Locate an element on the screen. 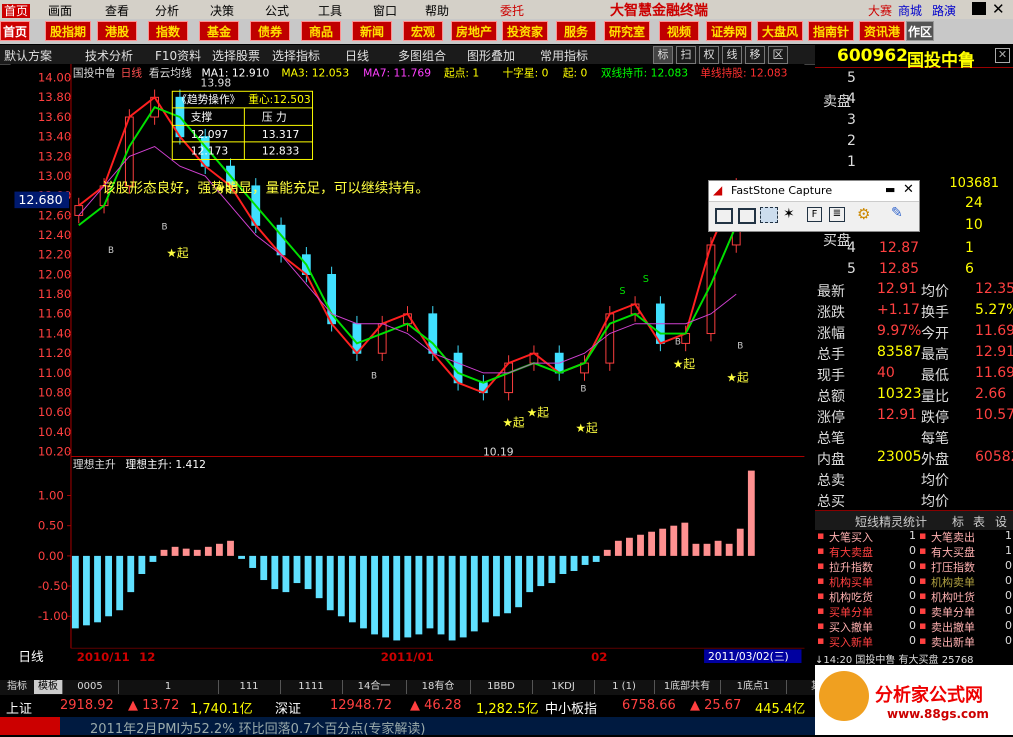 The width and height of the screenshot is (1013, 737). sell-level-row: 3 is located at coordinates (914, 122).